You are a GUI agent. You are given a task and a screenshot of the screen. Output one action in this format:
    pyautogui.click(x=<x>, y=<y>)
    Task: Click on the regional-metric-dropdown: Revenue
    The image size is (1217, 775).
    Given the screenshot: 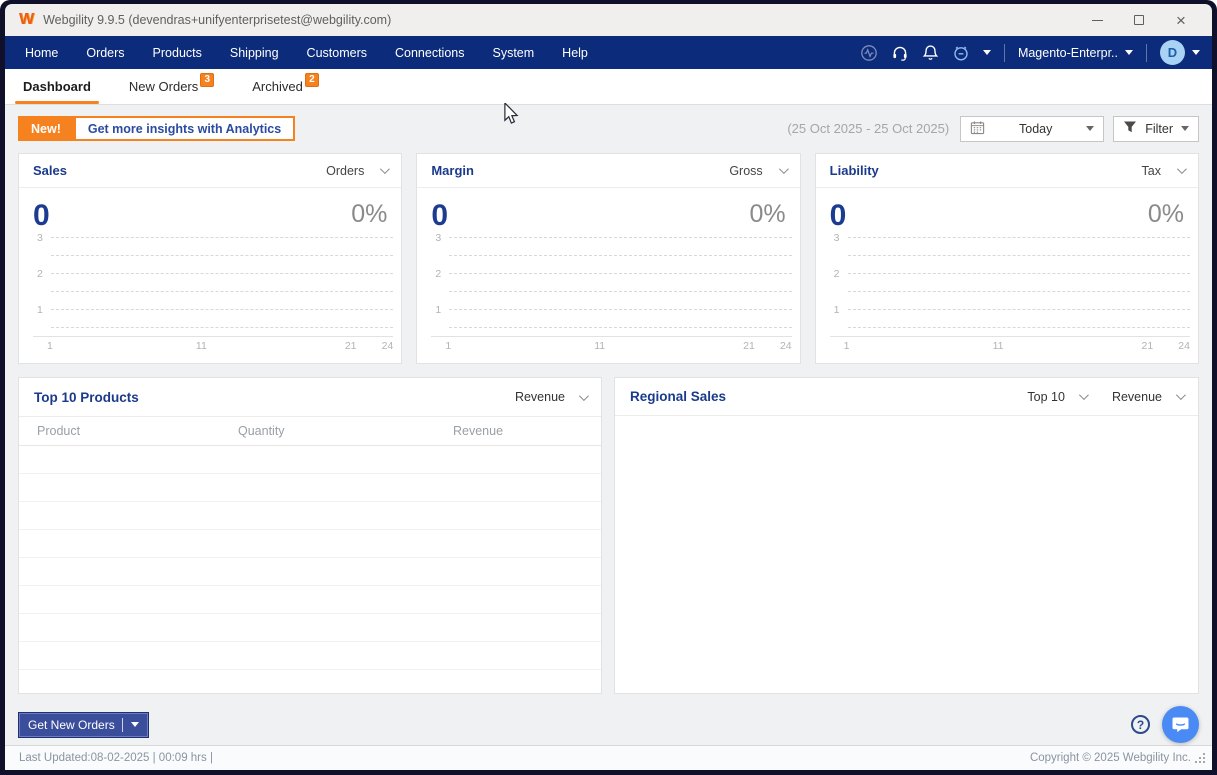 What is the action you would take?
    pyautogui.click(x=1148, y=396)
    